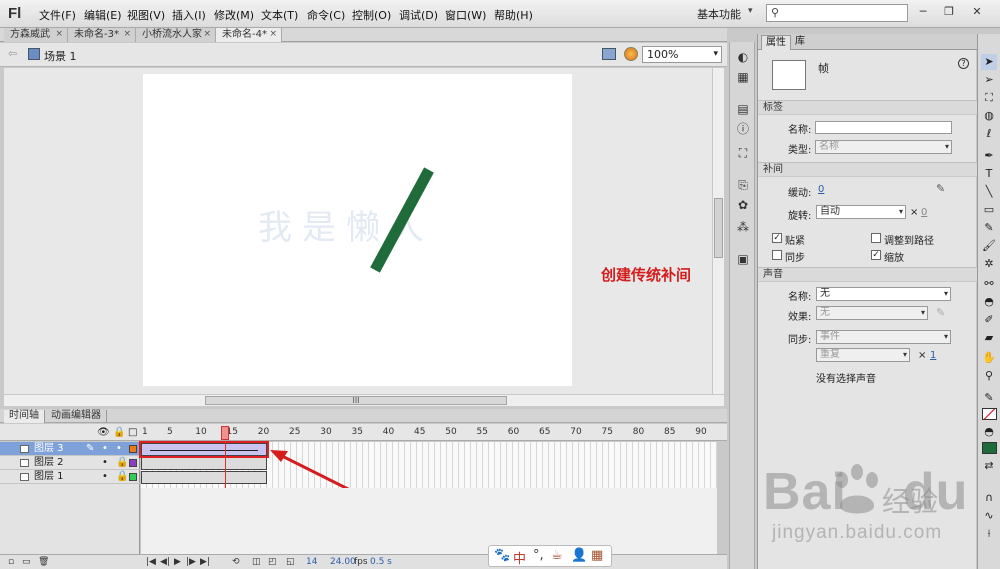  Describe the element at coordinates (11, 562) in the screenshot. I see `new-layer-icon: ▫` at that location.